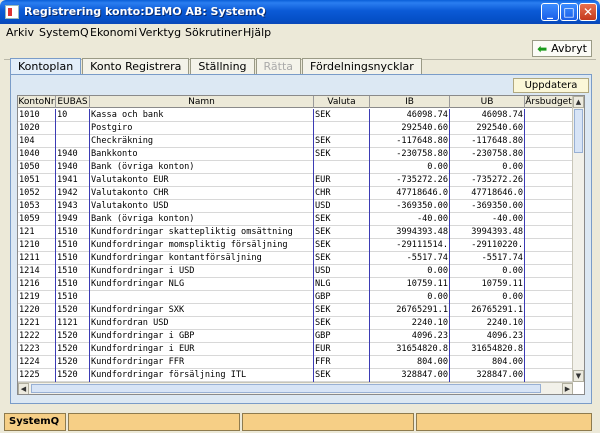 The width and height of the screenshot is (600, 433). Describe the element at coordinates (73, 206) in the screenshot. I see `table-cell: 1943` at that location.